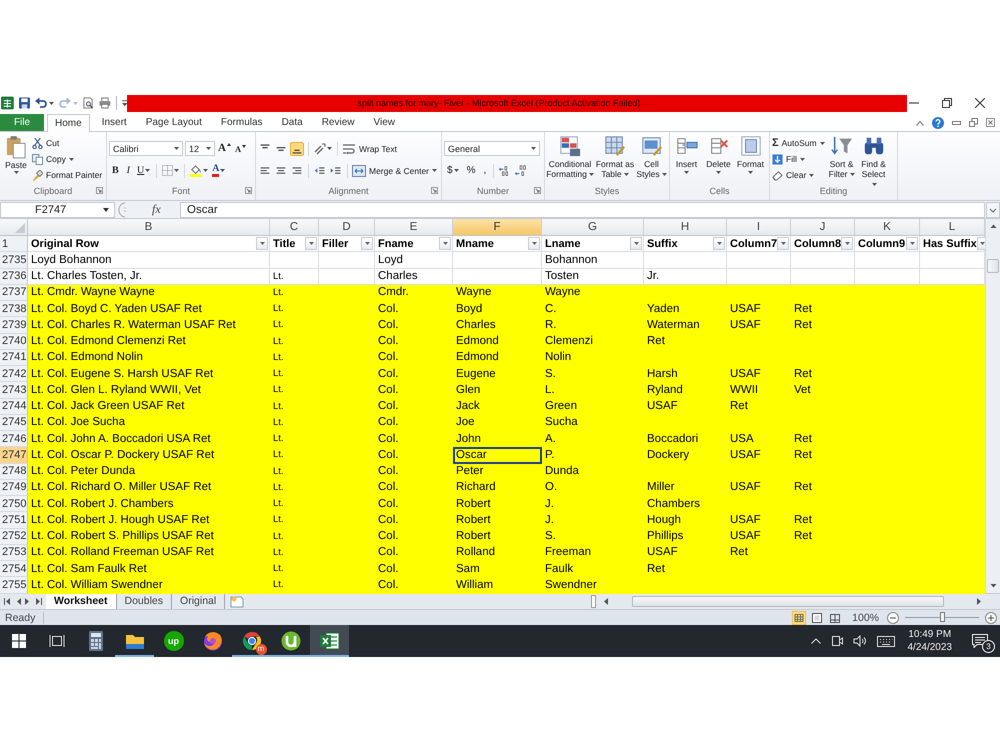 This screenshot has height=750, width=1000. I want to click on underline-button: U, so click(143, 170).